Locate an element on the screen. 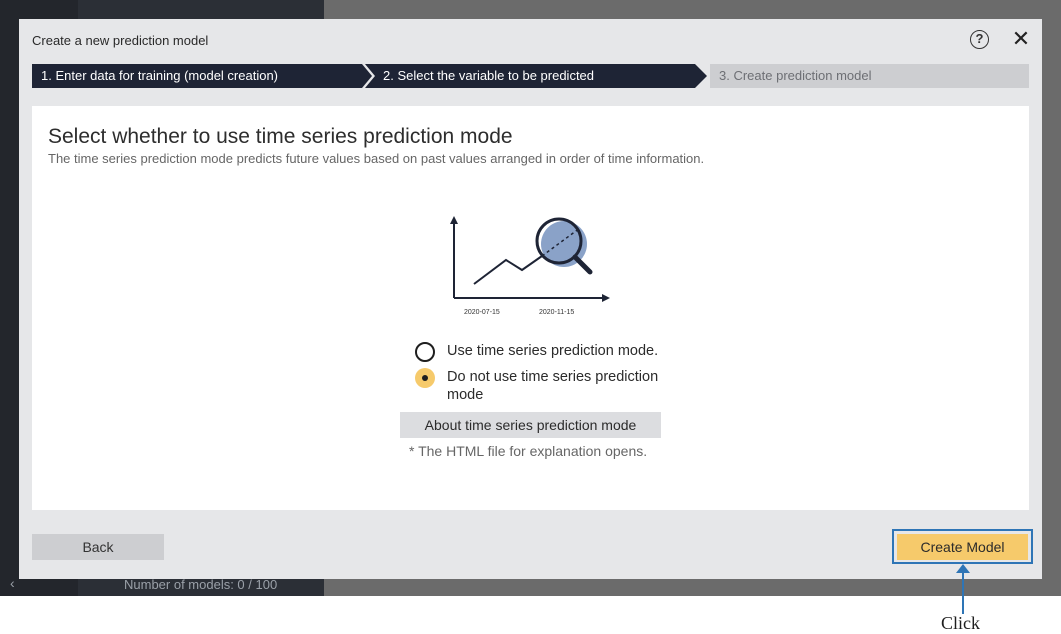 This screenshot has height=634, width=1061. magnifier-handle is located at coordinates (582, 264).